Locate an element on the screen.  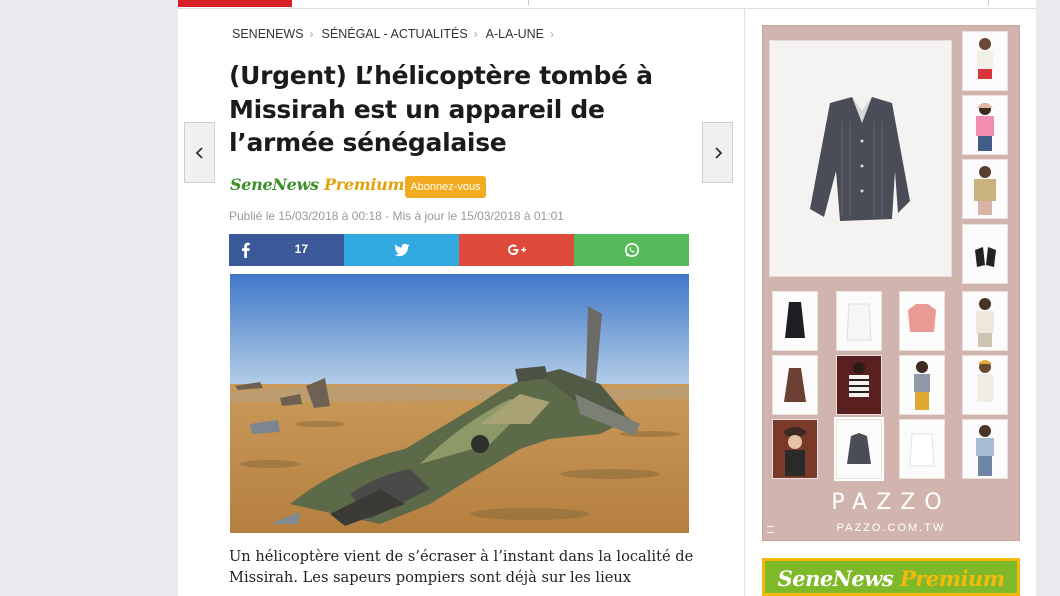
share-bar: 17 is located at coordinates (459, 250).